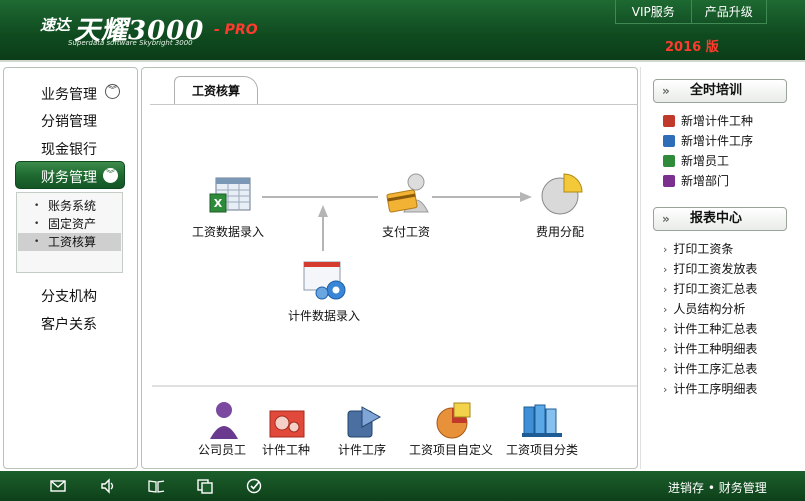 This screenshot has width=805, height=501. I want to click on finance-submenu: 账务系统 固定资产 工资核算, so click(69, 232).